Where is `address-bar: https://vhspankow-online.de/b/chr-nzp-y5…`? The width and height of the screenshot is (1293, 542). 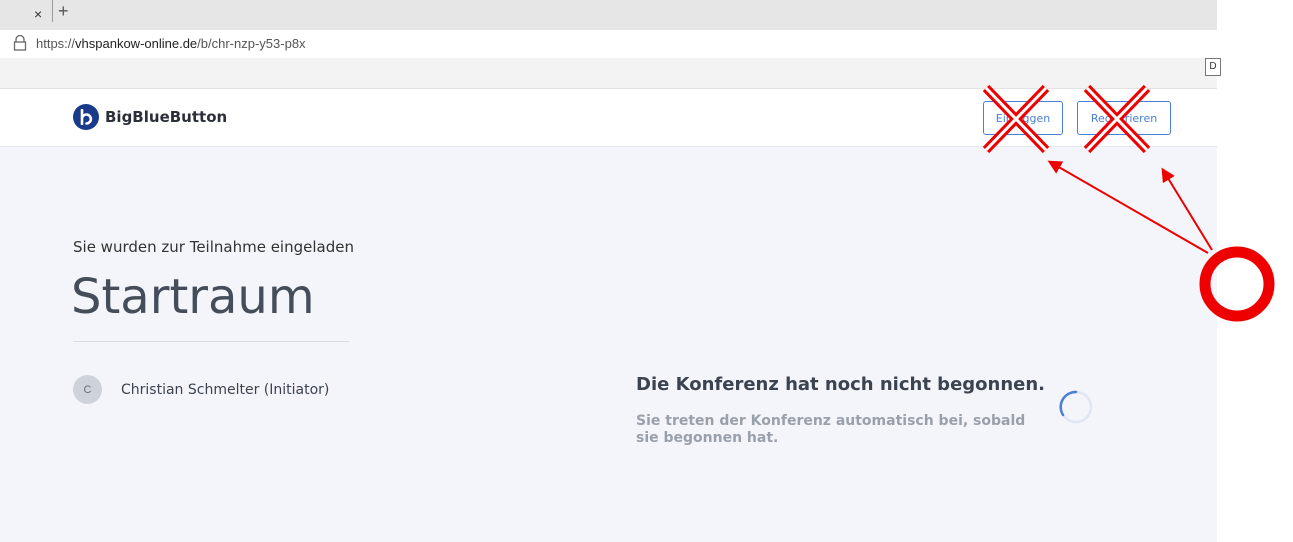 address-bar: https://vhspankow-online.de/b/chr-nzp-y5… is located at coordinates (608, 44).